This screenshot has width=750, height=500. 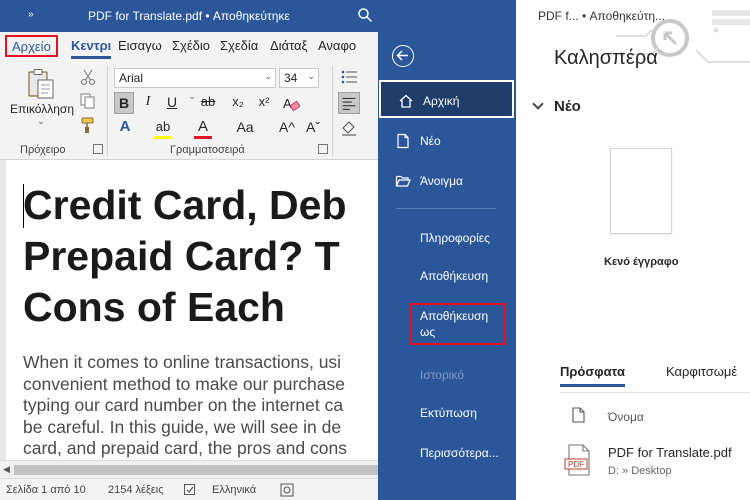 I want to click on format-painter-icon, so click(x=88, y=125).